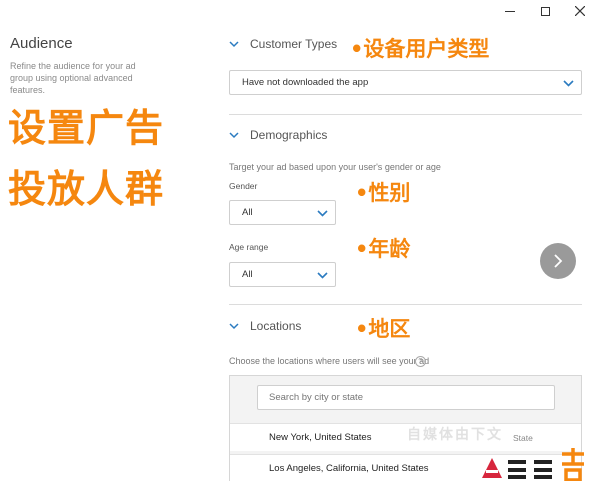  I want to click on gender-value: All, so click(247, 212).